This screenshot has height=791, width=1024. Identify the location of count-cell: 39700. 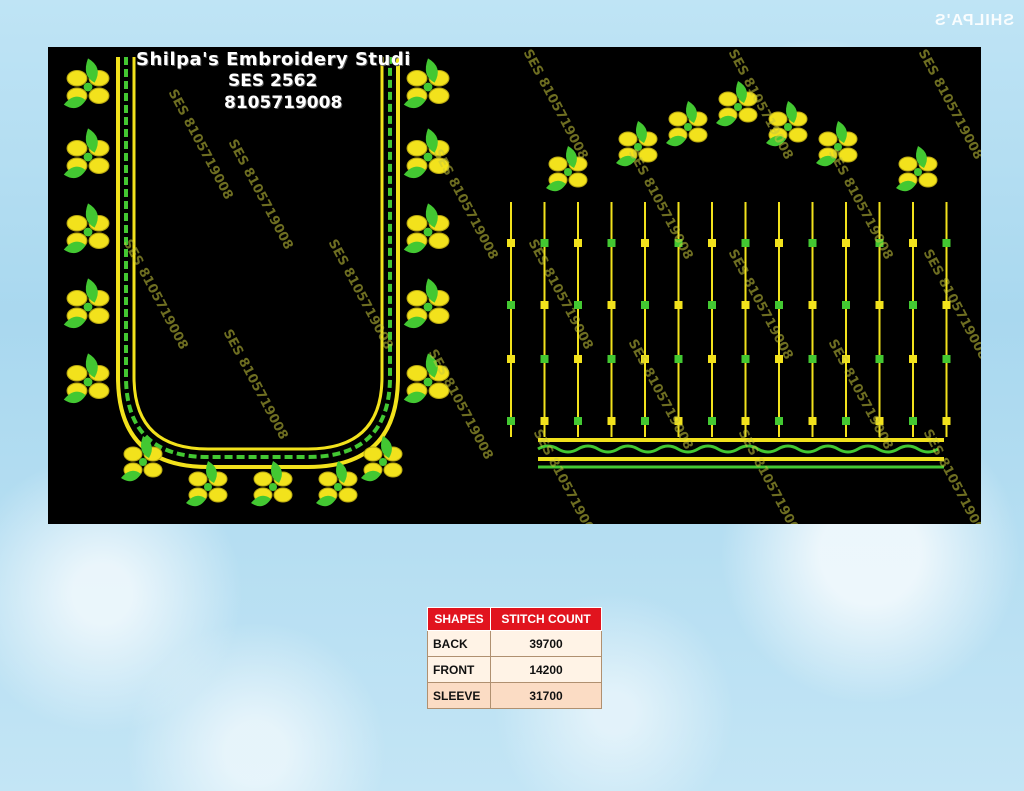
(546, 643).